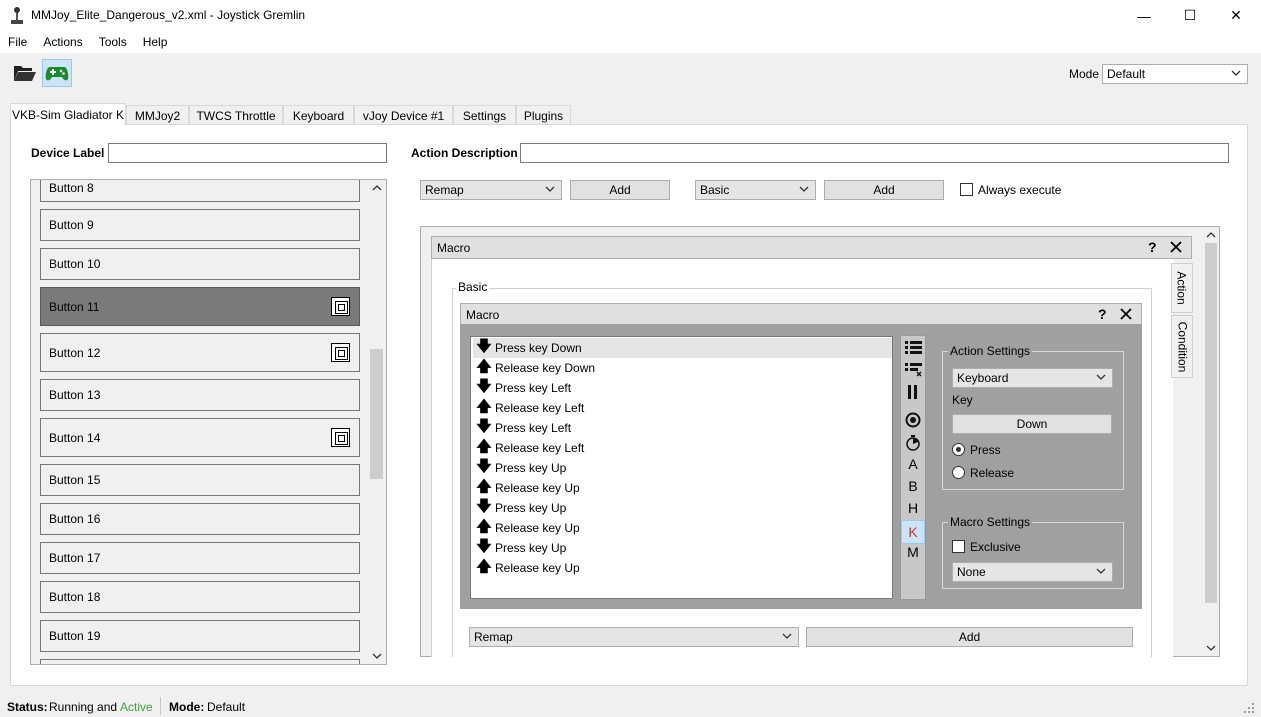 The width and height of the screenshot is (1261, 717). I want to click on macro-step: 🡇 Press key Down, so click(682, 348).